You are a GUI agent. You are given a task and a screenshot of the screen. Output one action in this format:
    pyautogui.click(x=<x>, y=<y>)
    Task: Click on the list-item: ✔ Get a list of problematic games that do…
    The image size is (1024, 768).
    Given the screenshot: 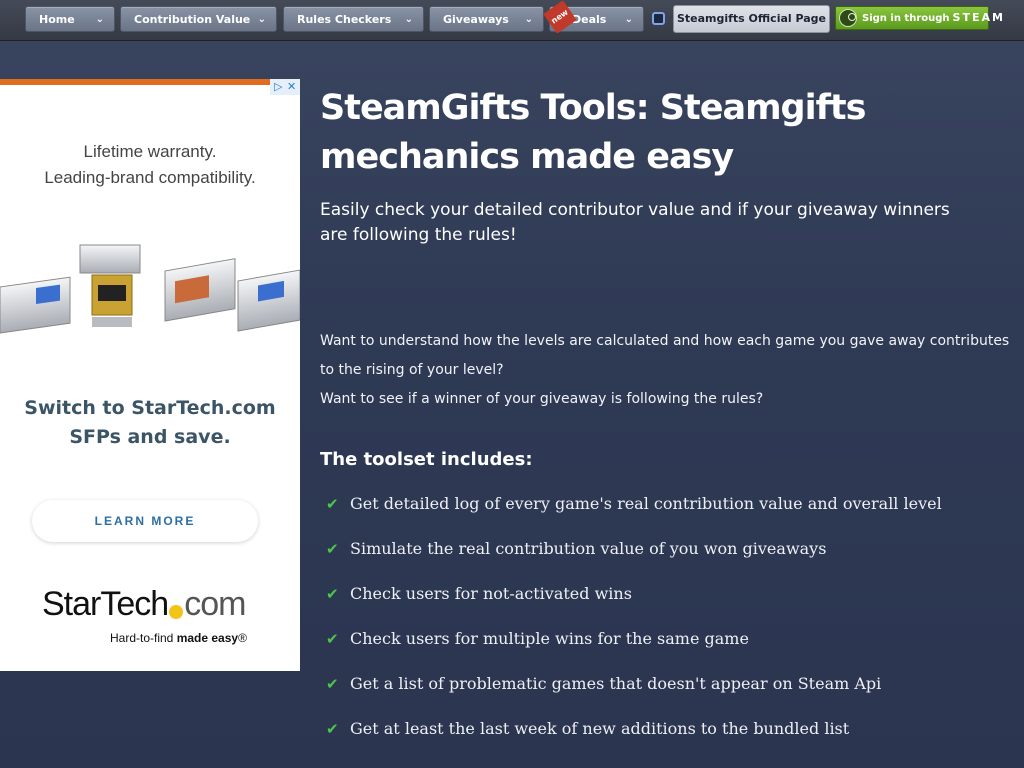 What is the action you would take?
    pyautogui.click(x=631, y=692)
    